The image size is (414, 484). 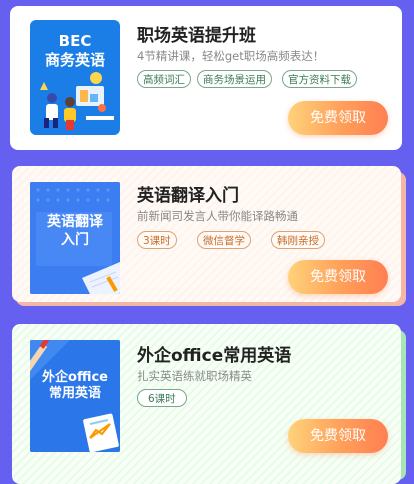 What do you see at coordinates (196, 33) in the screenshot?
I see `course-title: 职场英语提升班` at bounding box center [196, 33].